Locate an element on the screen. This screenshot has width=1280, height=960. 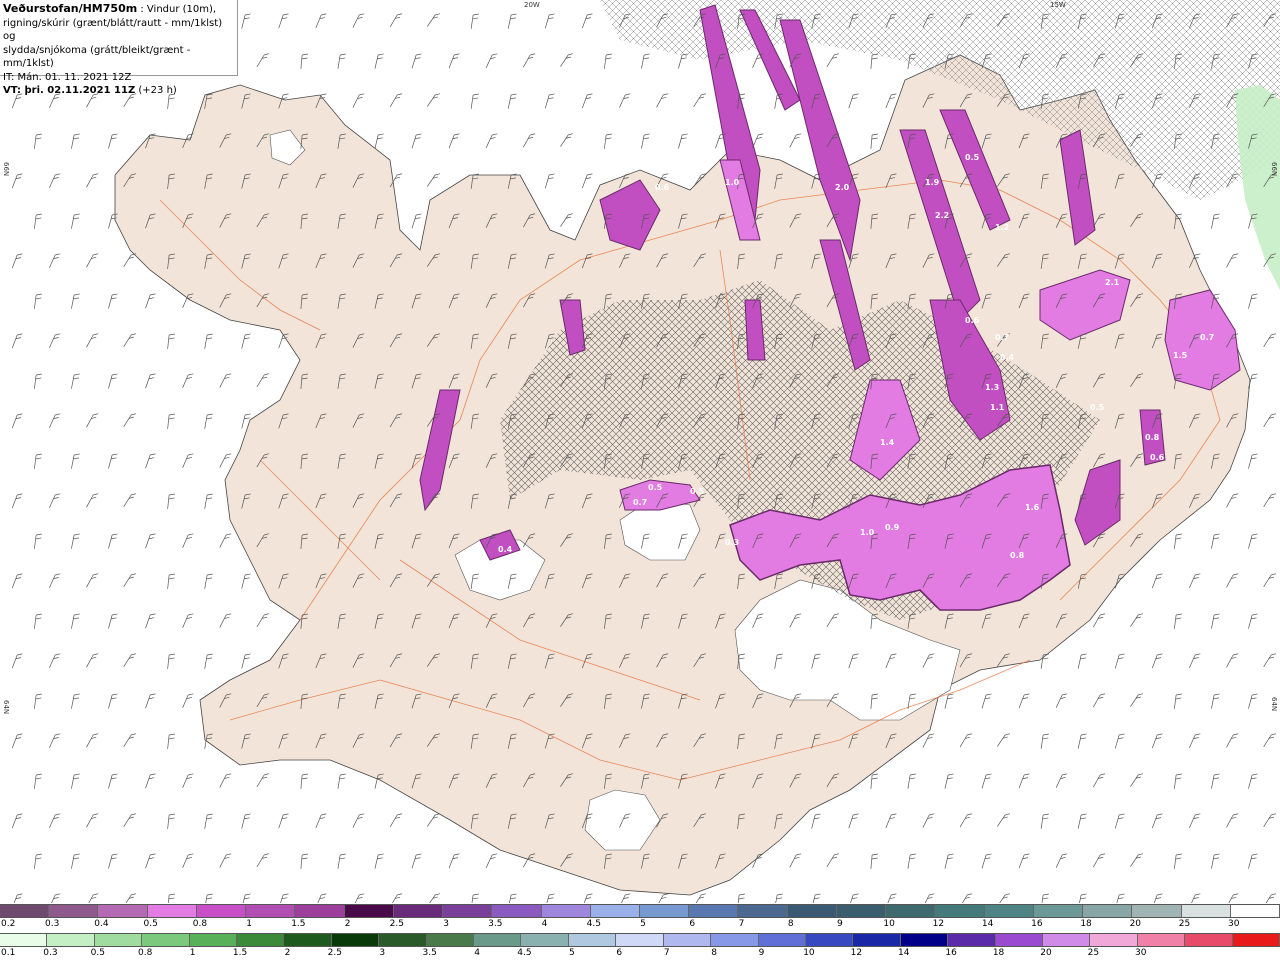
header-lead-time: (+23 h) is located at coordinates (156, 90).